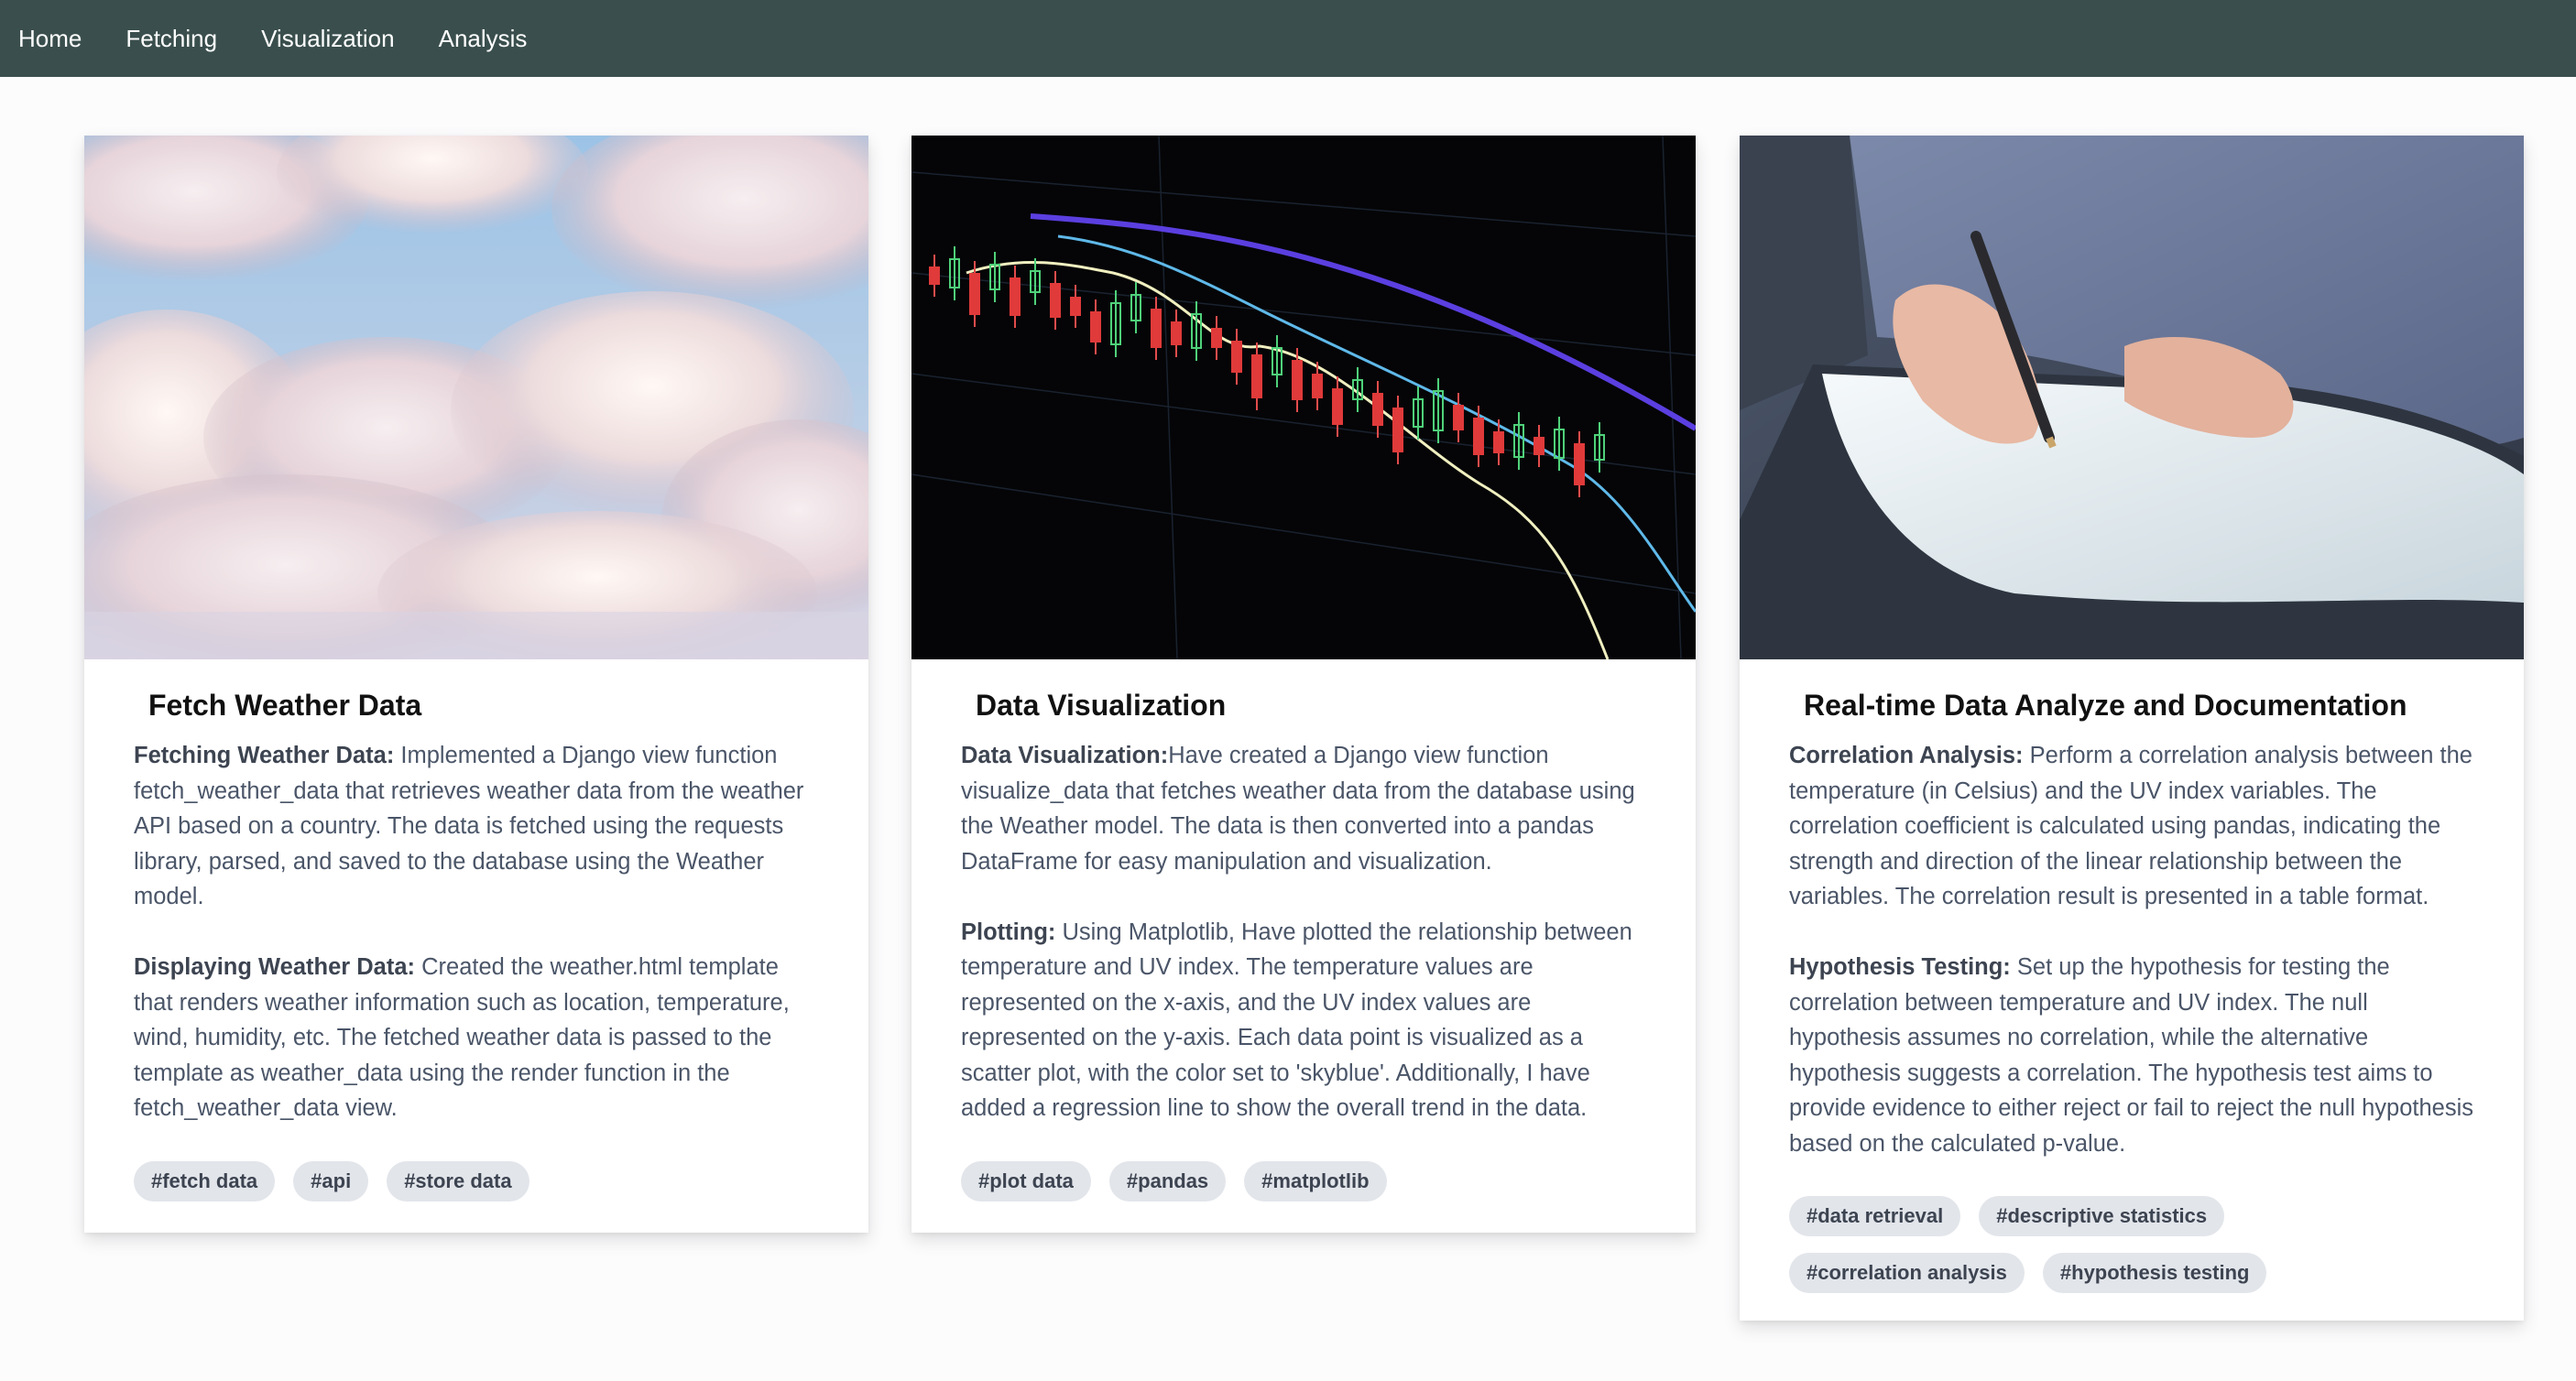  I want to click on tag-api: #api, so click(331, 1181).